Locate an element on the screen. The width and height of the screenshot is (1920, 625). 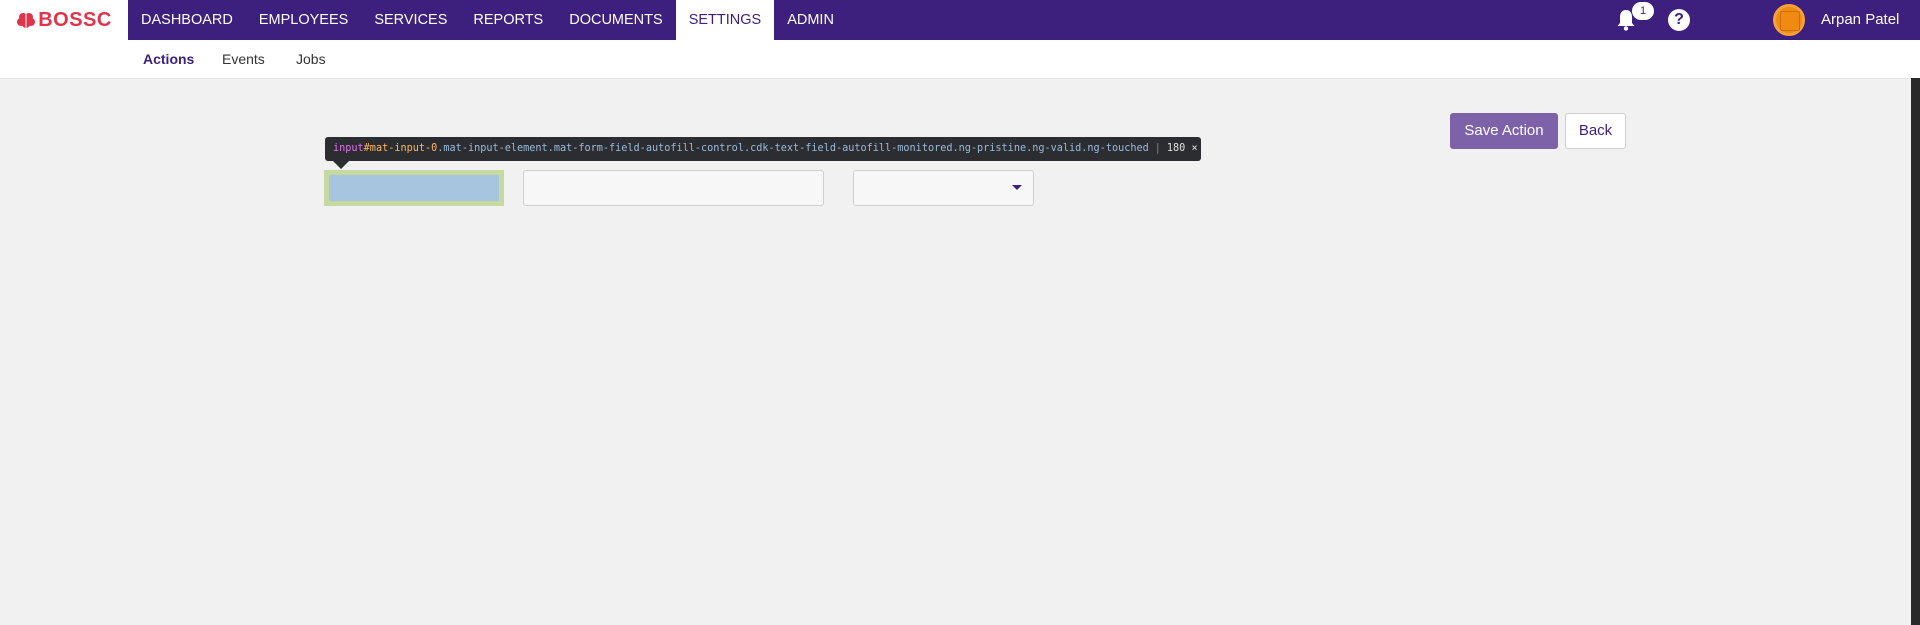
brain-logo-icon is located at coordinates (26, 20).